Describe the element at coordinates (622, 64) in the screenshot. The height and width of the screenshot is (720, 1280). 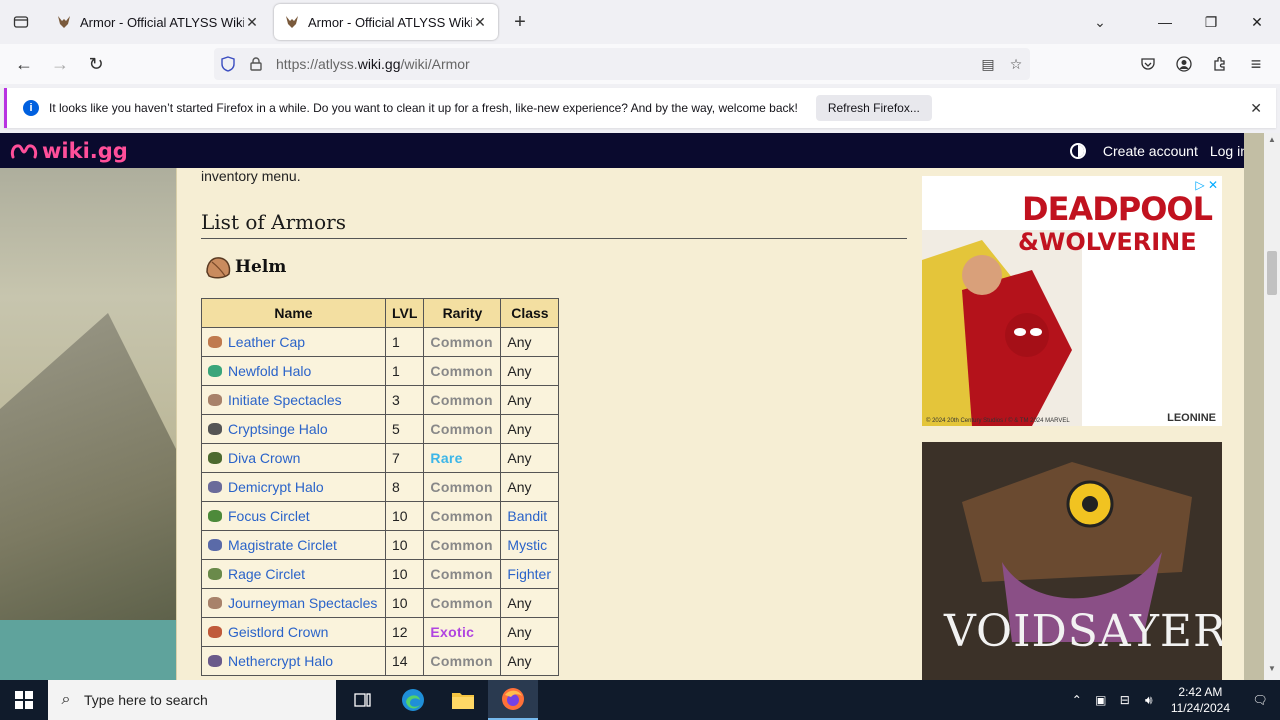
I see `address-bar: https://atlyss.wiki.gg/wiki/Armor ▤ ☆` at that location.